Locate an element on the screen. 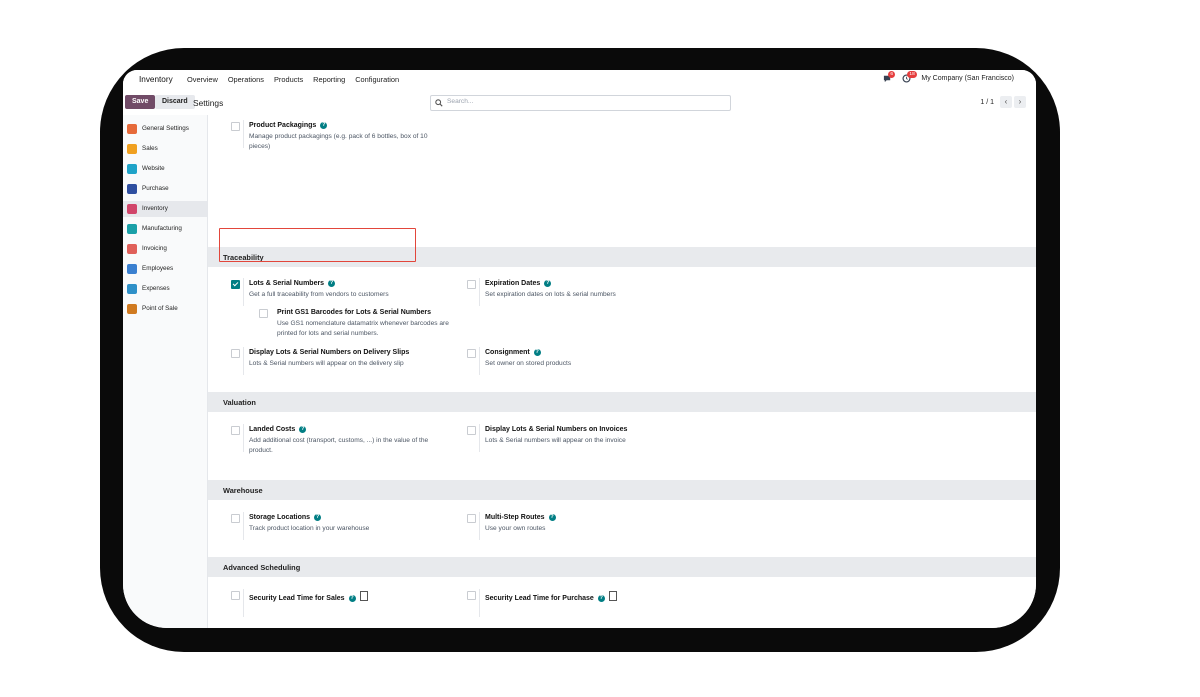 Image resolution: width=1200 pixels, height=697 pixels. point-of-sale-app-icon is located at coordinates (132, 309).